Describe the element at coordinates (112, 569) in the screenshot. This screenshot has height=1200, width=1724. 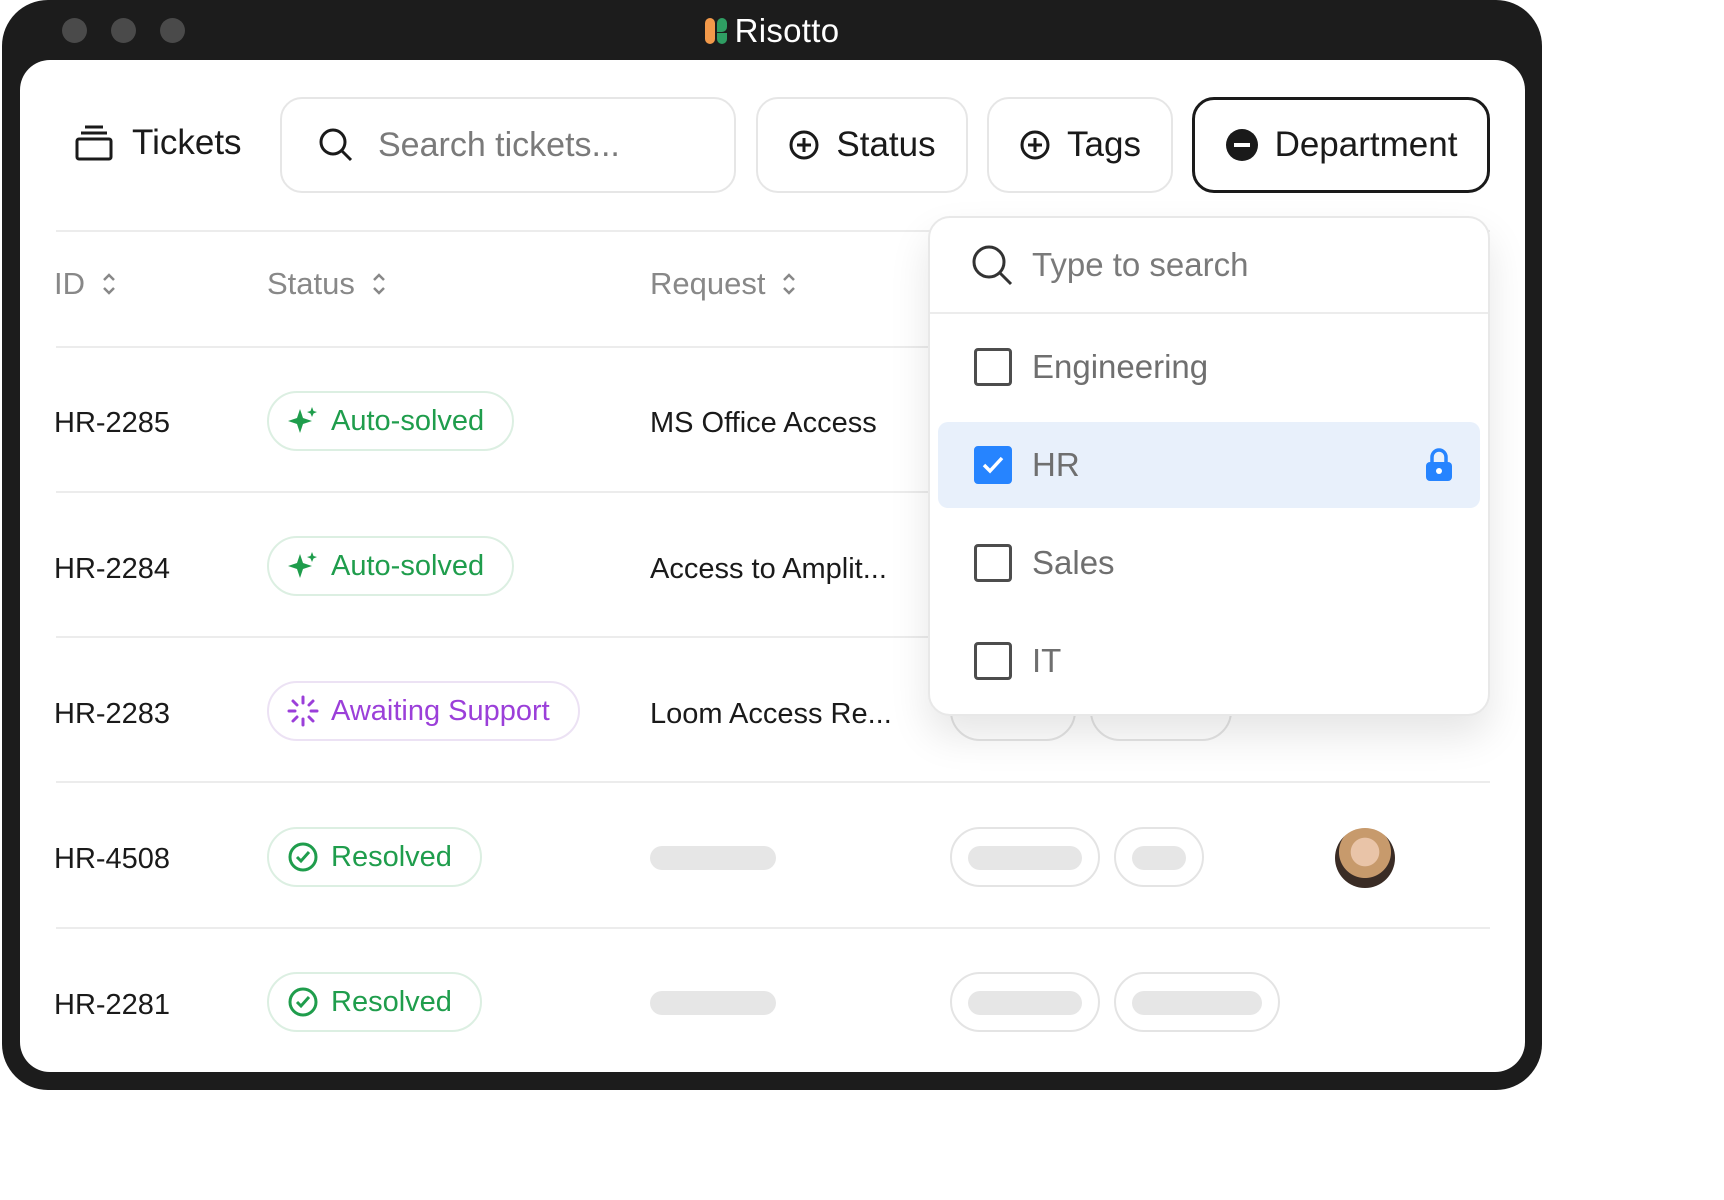
I see `ticket-id: HR-2284` at that location.